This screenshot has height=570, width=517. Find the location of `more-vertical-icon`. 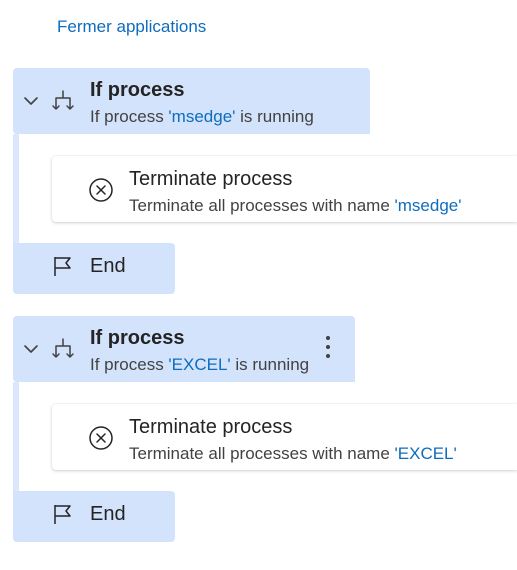

more-vertical-icon is located at coordinates (328, 349).